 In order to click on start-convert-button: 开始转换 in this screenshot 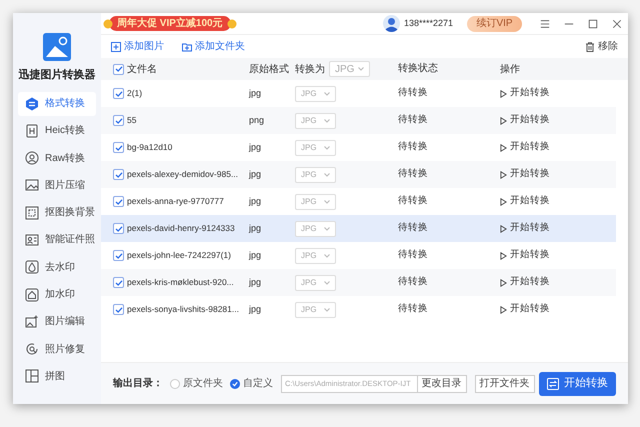, I will do `click(577, 384)`.